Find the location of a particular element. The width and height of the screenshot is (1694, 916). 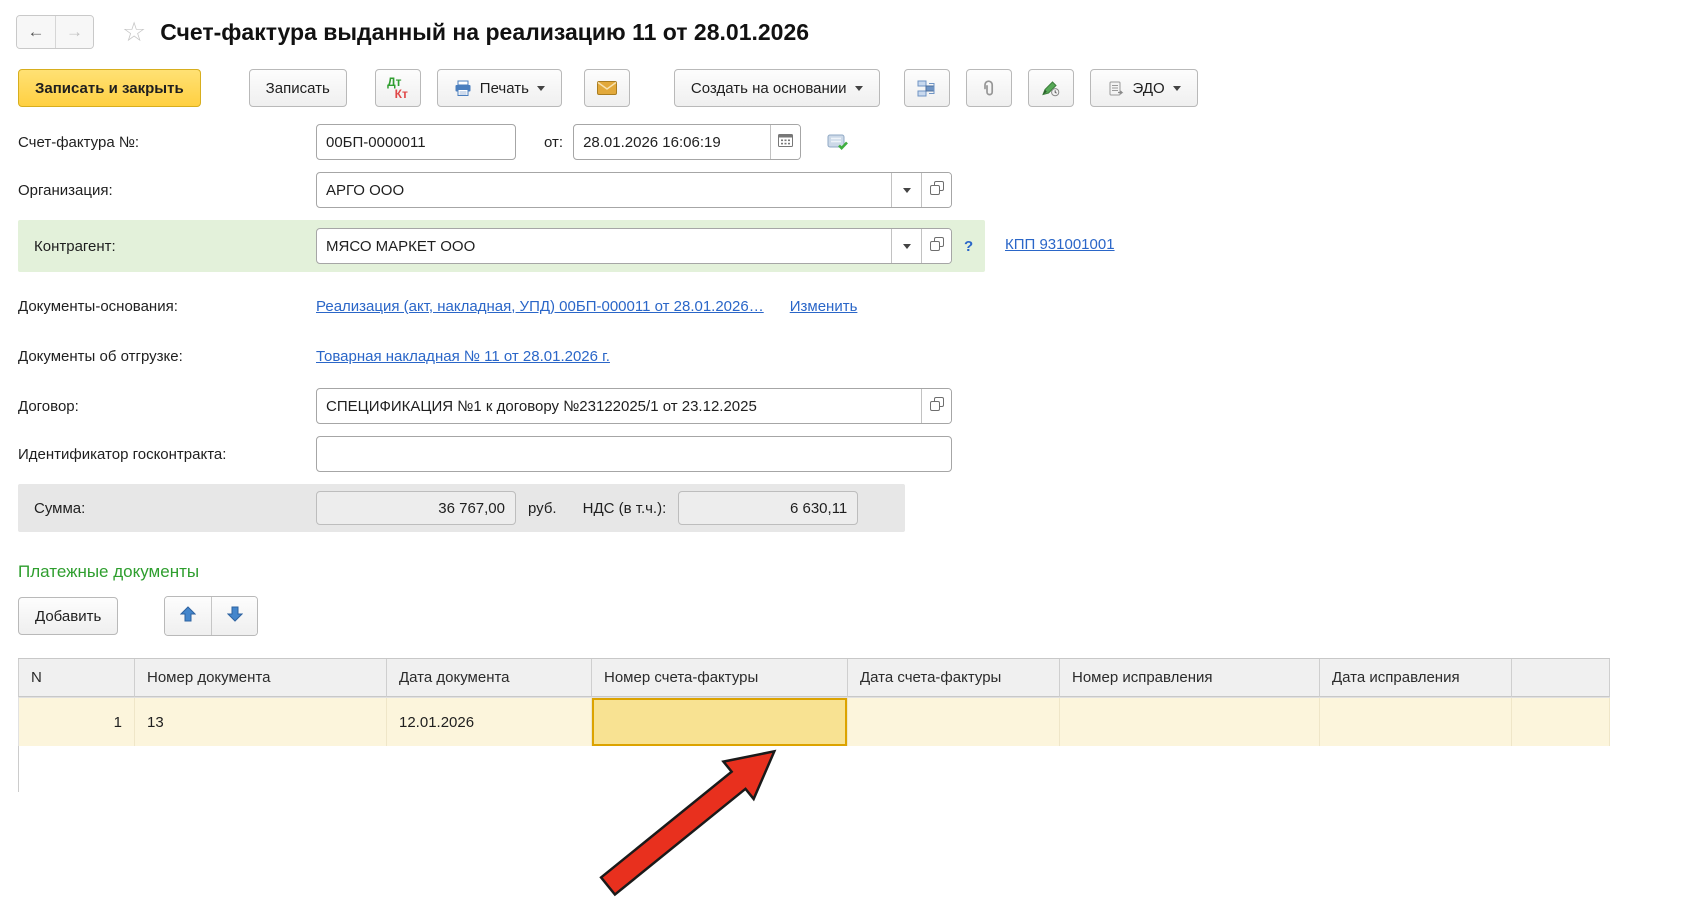

organization-dropdown-button is located at coordinates (906, 190).